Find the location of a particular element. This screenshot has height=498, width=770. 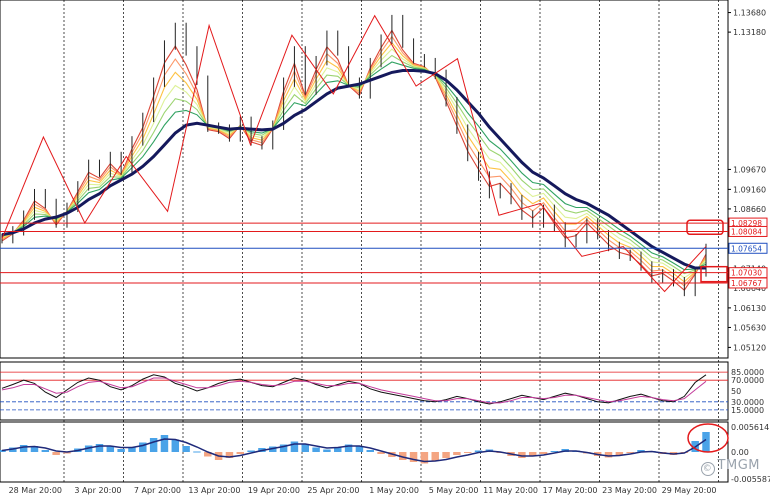

watermark-text: TMGM is located at coordinates (738, 465).